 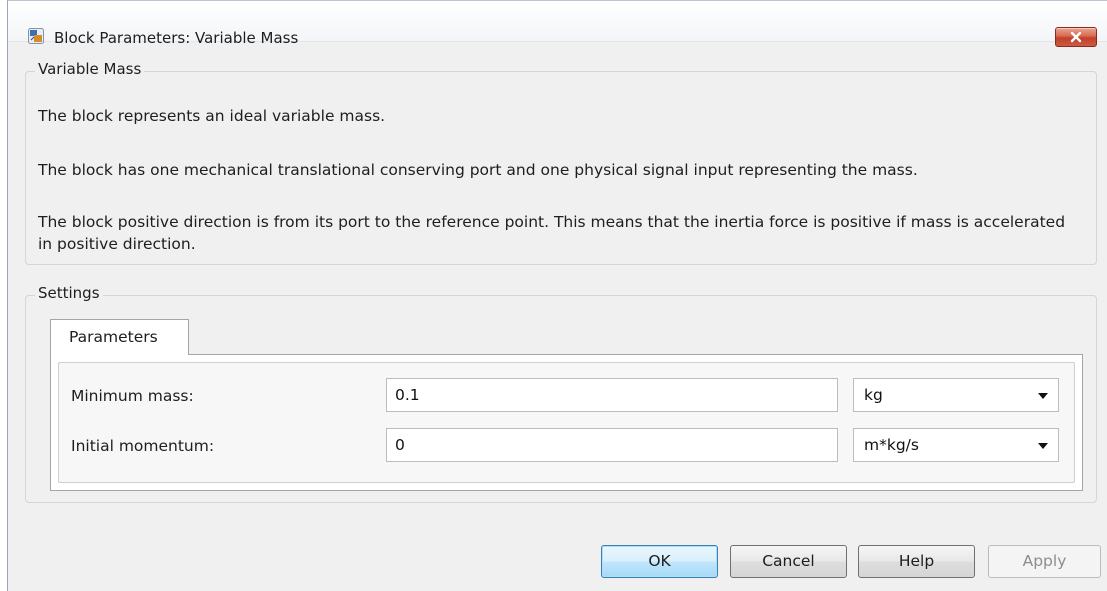 What do you see at coordinates (90, 69) in the screenshot?
I see `description-group-title: Variable Mass` at bounding box center [90, 69].